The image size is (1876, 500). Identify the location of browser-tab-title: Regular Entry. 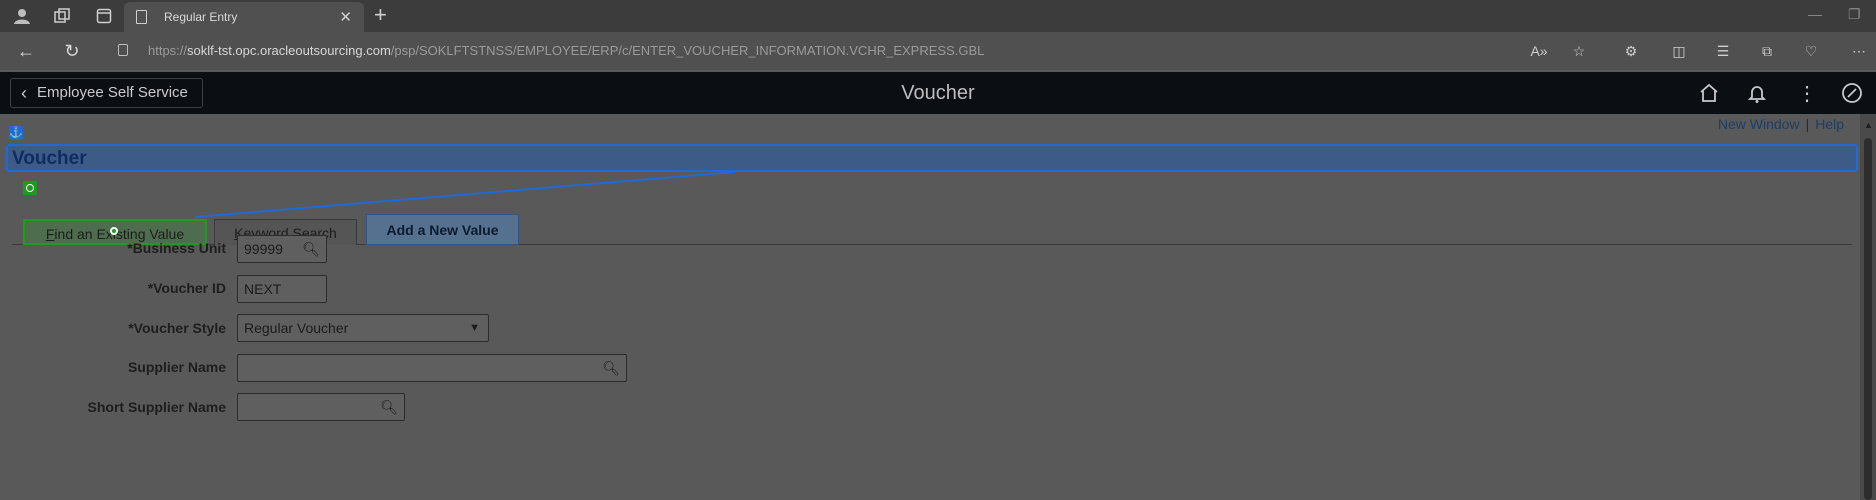
(201, 17).